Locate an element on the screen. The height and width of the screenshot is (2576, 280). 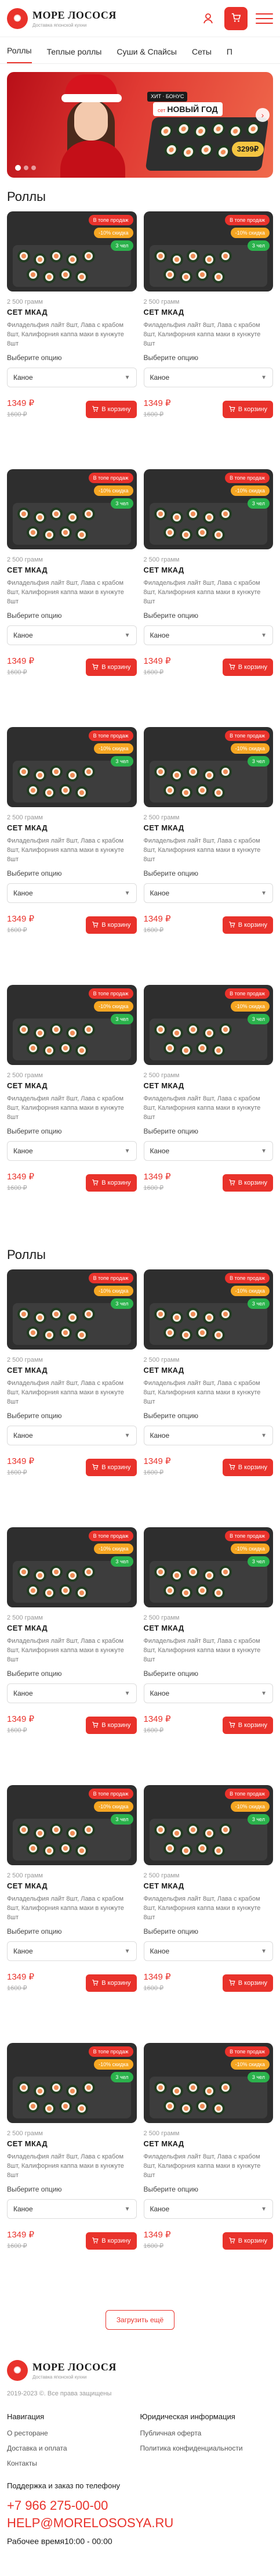
footer-email-link: HELP@MORELOSOSYA.RU is located at coordinates (140, 2523).